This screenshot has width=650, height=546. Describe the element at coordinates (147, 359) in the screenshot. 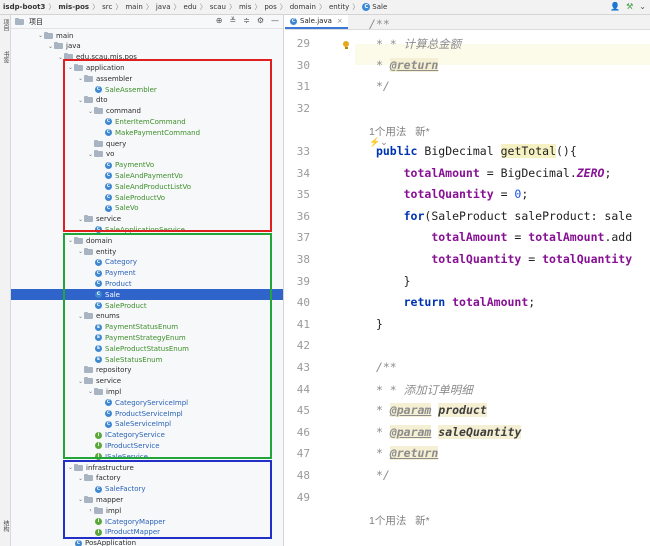

I see `tree-row: E SaleStatusEnum` at that location.